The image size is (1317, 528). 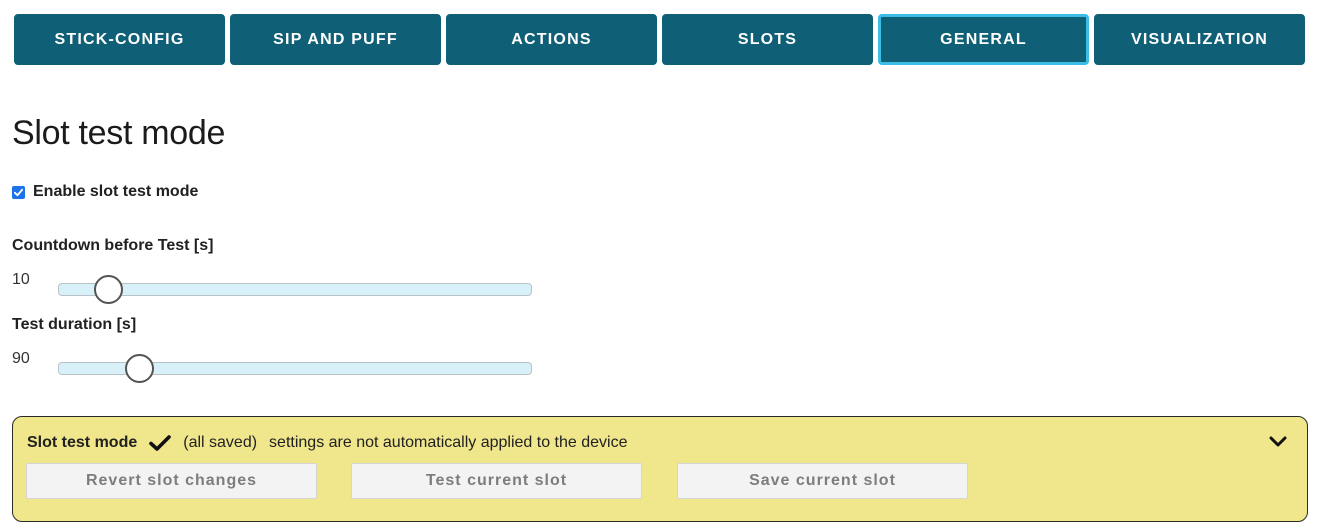 What do you see at coordinates (1199, 39) in the screenshot?
I see `tab-visualization: VISUALIZATION` at bounding box center [1199, 39].